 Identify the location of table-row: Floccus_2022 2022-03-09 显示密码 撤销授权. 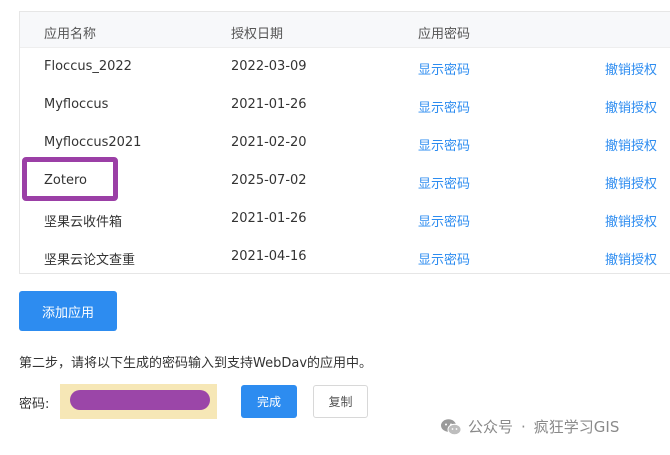
(345, 67).